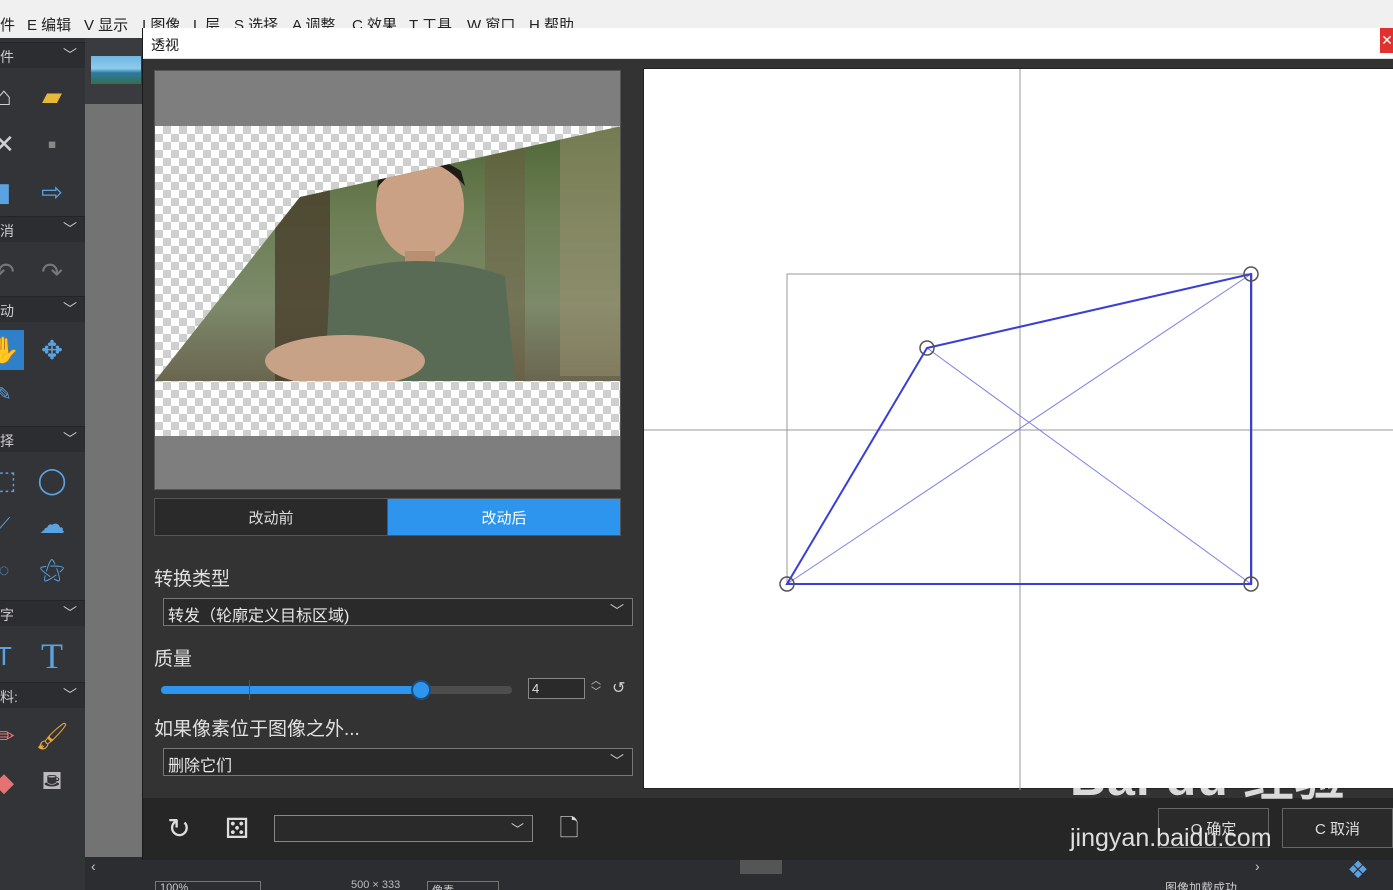 The height and width of the screenshot is (890, 1393). I want to click on spin-up-icon: ︿, so click(597, 681).